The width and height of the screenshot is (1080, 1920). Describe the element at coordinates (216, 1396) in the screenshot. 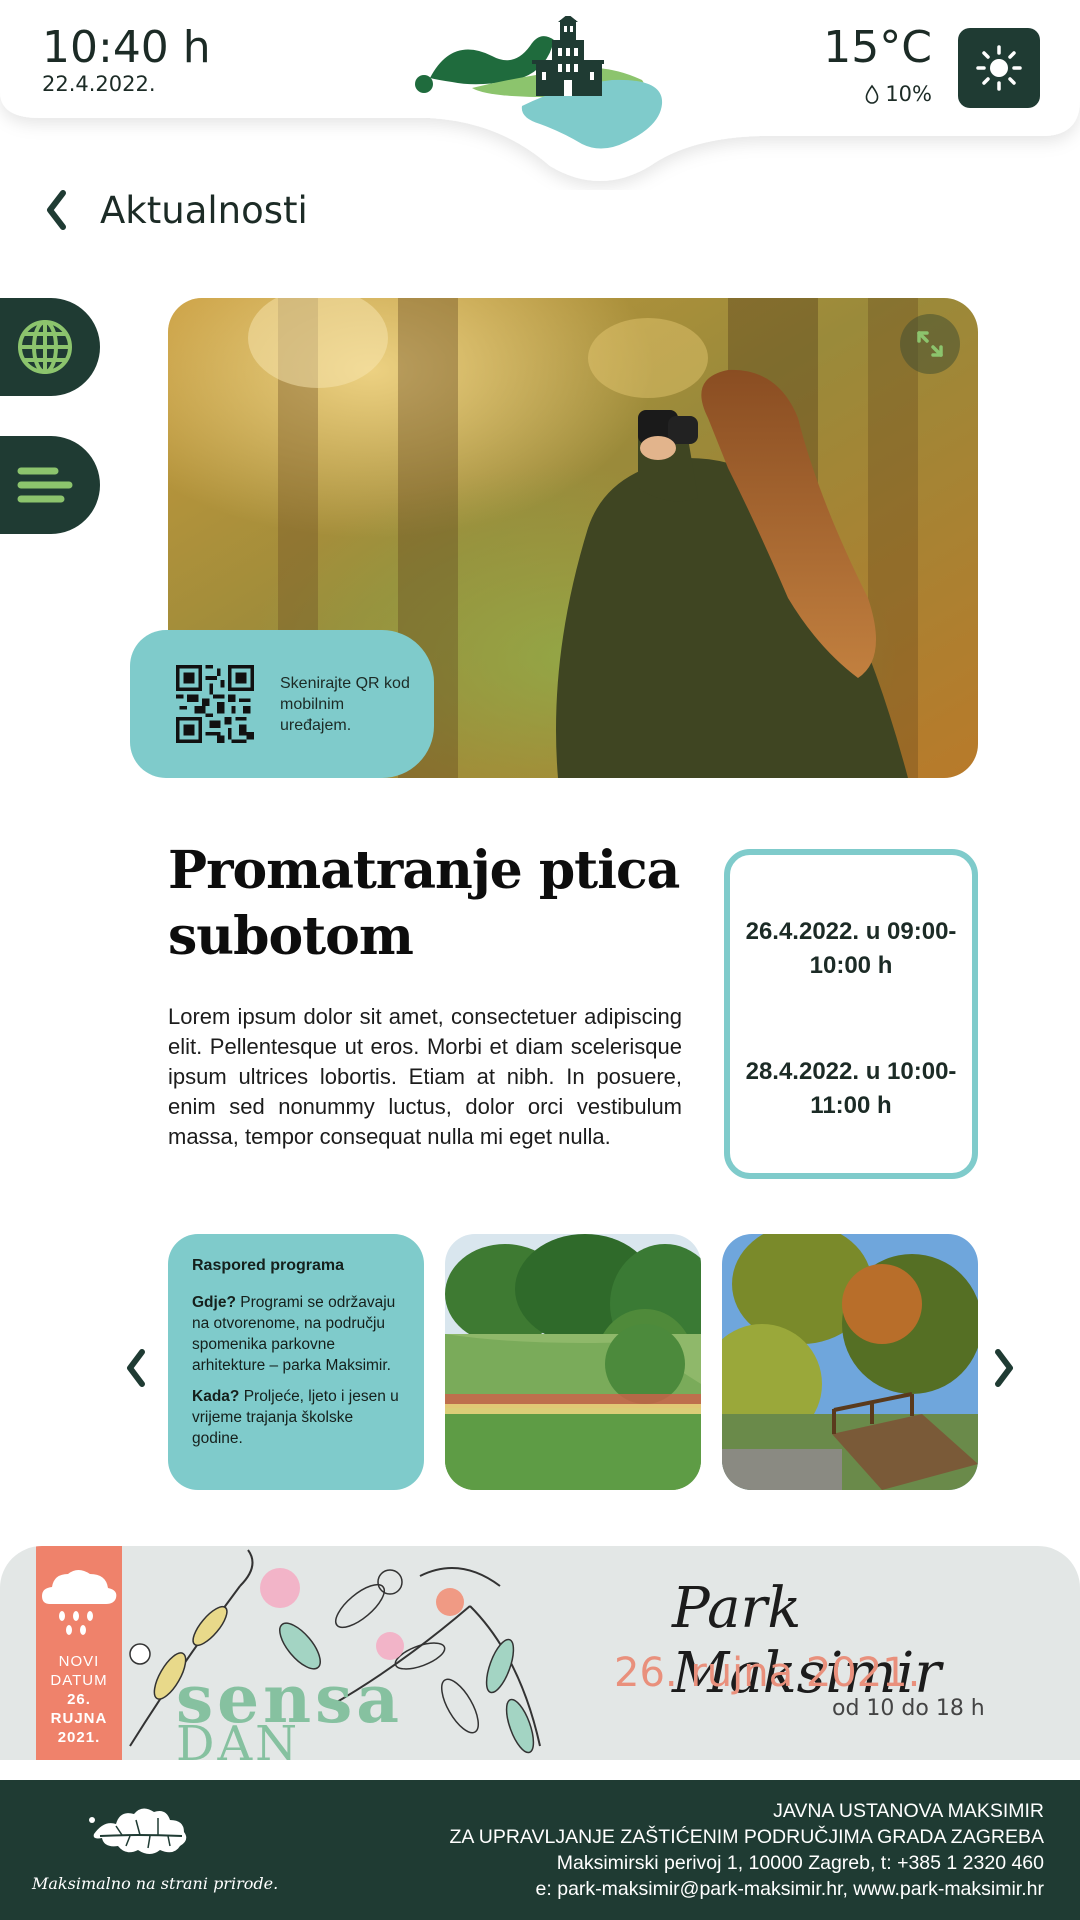

I see `program-when-label: Kada?` at that location.